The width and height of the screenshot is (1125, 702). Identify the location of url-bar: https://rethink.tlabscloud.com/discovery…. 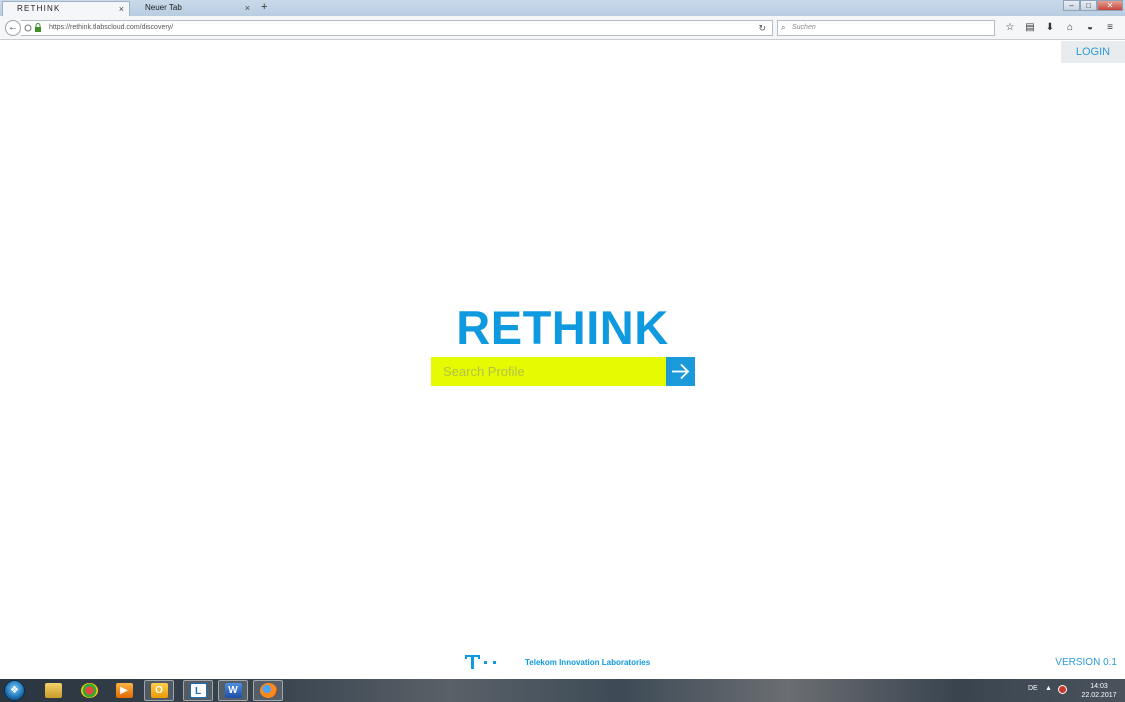
(397, 28).